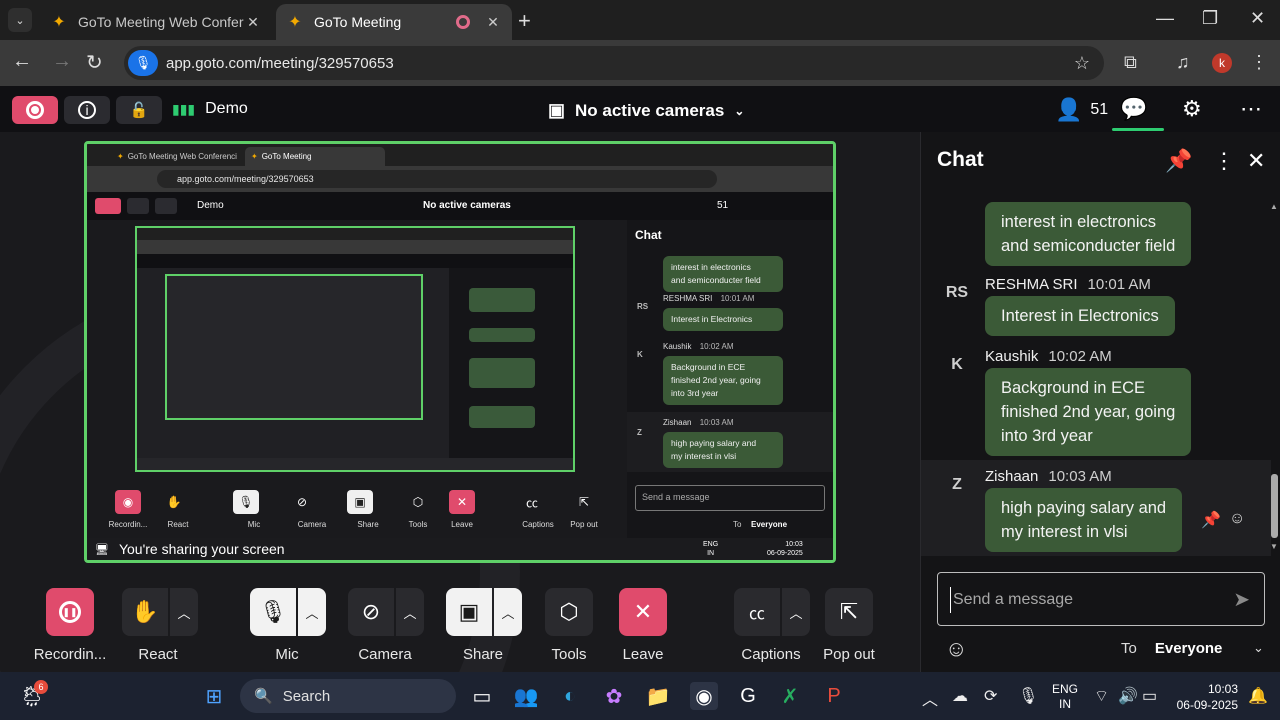 The width and height of the screenshot is (1280, 720). Describe the element at coordinates (1256, 161) in the screenshot. I see `close-chat-icon: ✕` at that location.